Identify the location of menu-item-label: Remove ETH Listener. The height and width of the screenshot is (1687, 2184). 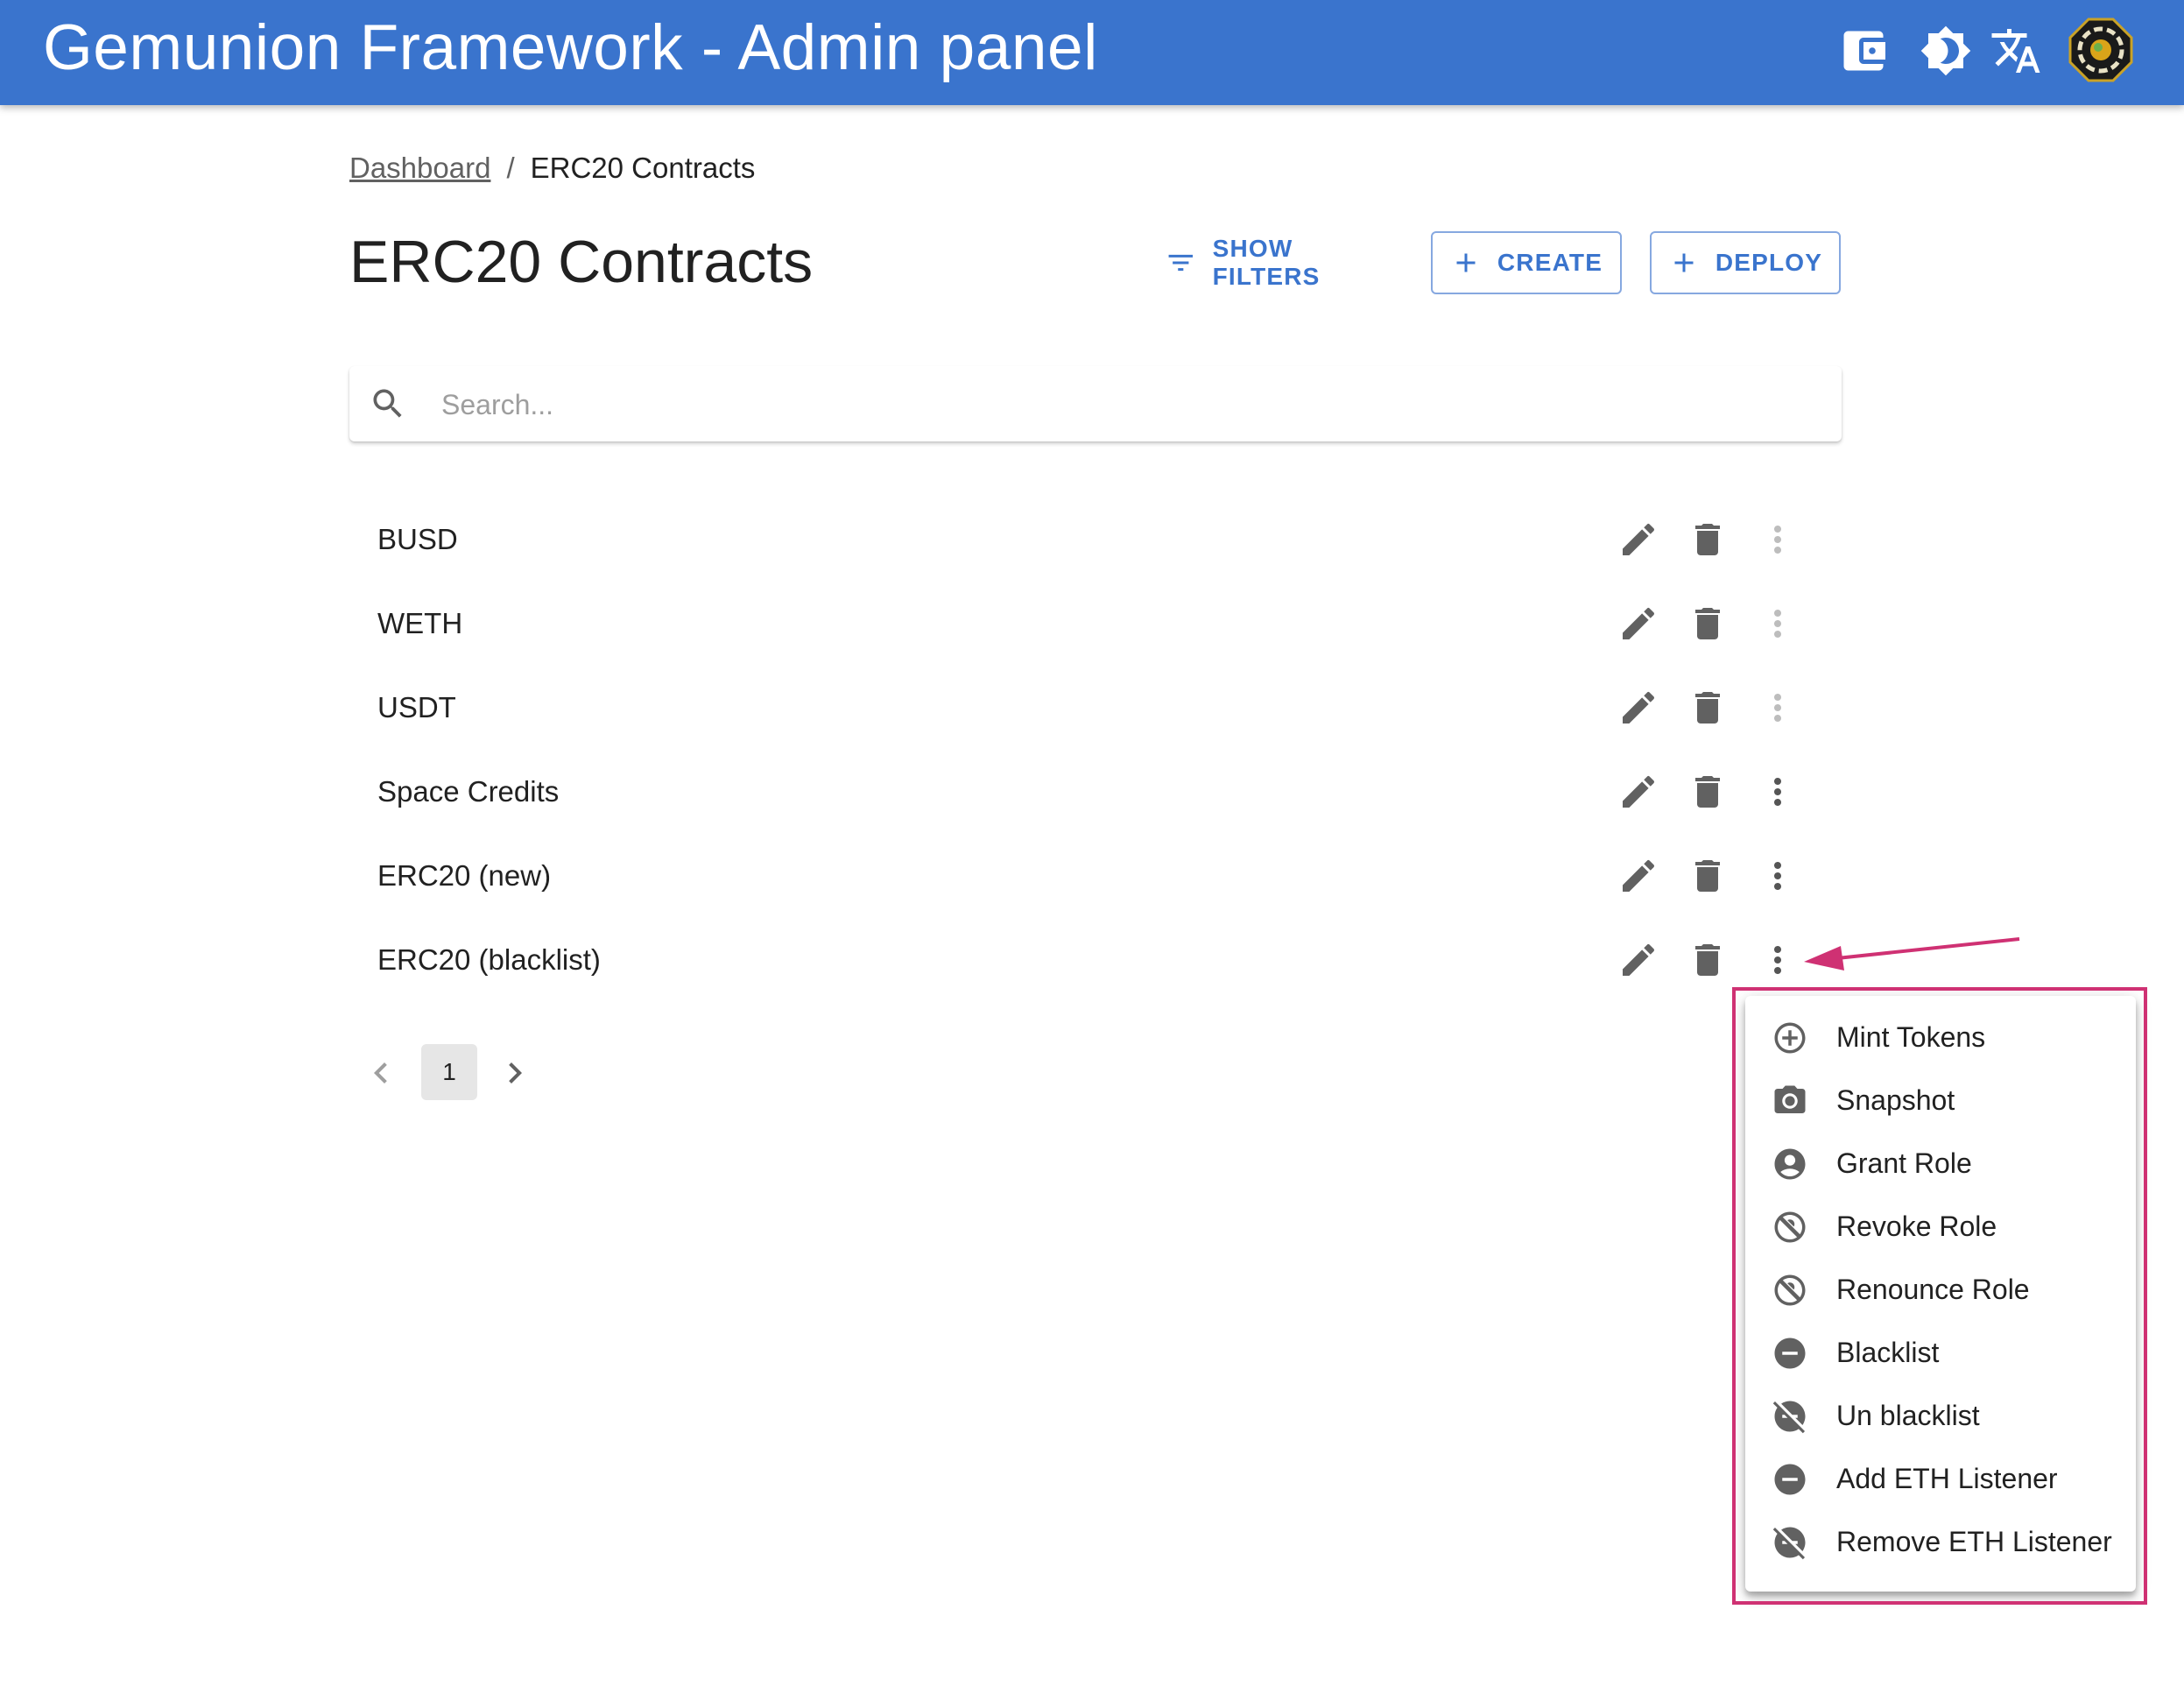
(1974, 1541).